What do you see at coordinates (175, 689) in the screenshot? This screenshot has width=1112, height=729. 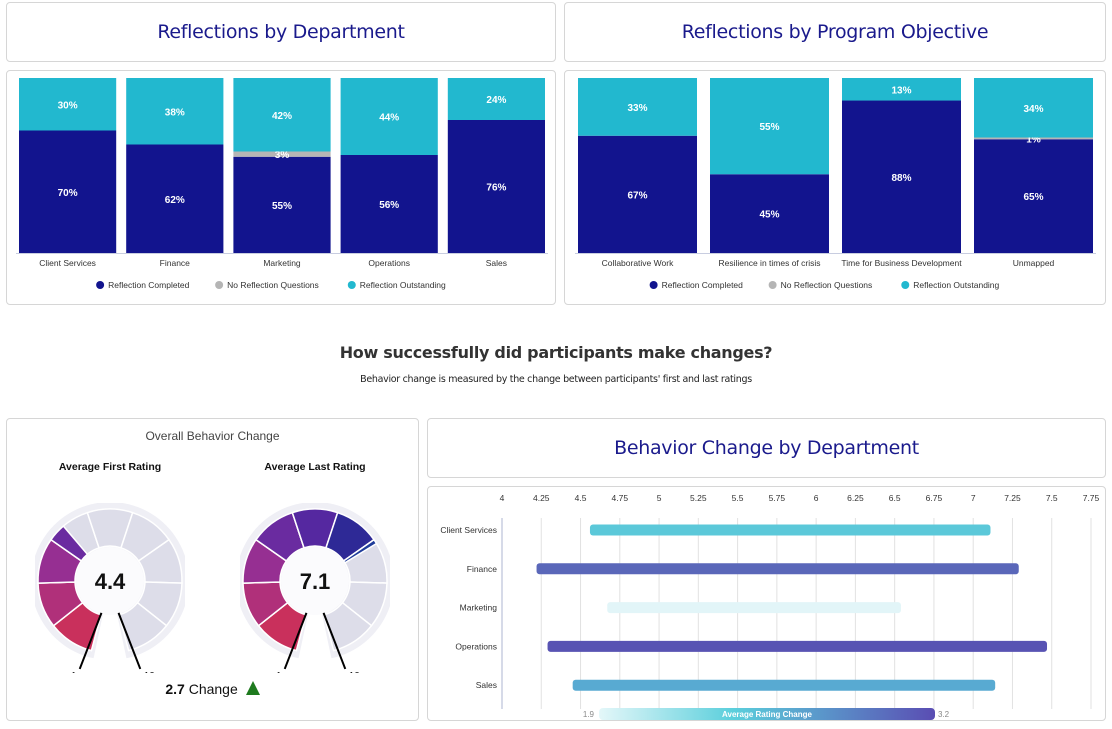 I see `change-value: 2.7` at bounding box center [175, 689].